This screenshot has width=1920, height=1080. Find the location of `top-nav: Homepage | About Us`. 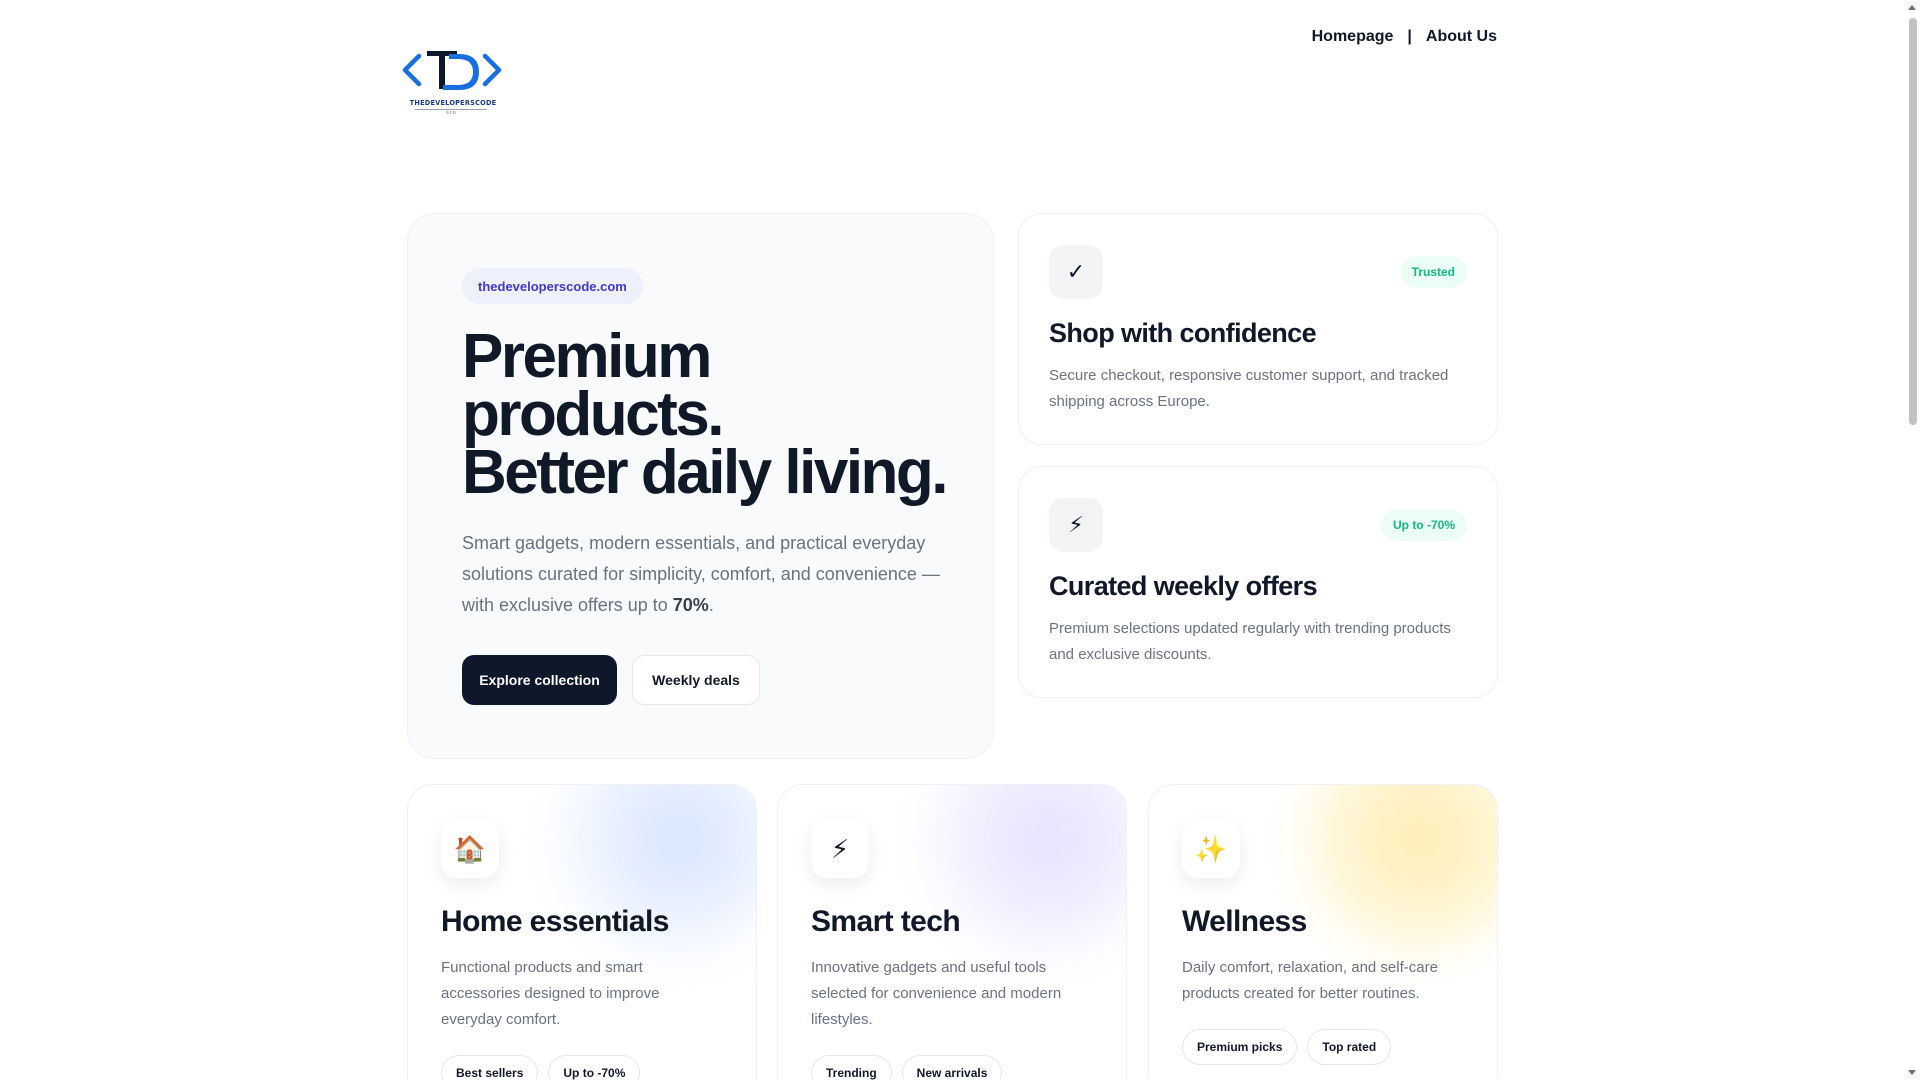

top-nav: Homepage | About Us is located at coordinates (1404, 37).